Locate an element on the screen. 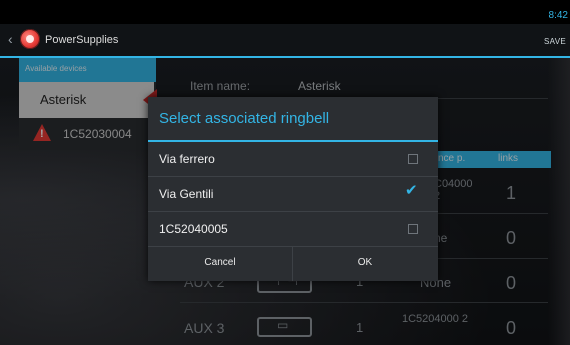 This screenshot has height=345, width=570. checkmark-icon: ✔ is located at coordinates (411, 190).